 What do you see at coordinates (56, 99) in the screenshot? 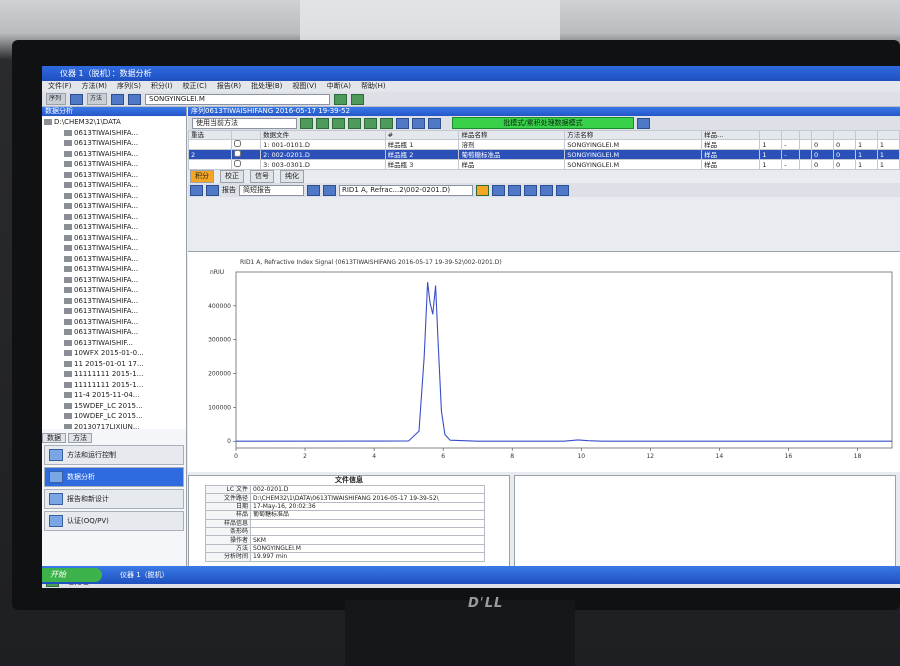
I see `sequence-button: 序列` at bounding box center [56, 99].